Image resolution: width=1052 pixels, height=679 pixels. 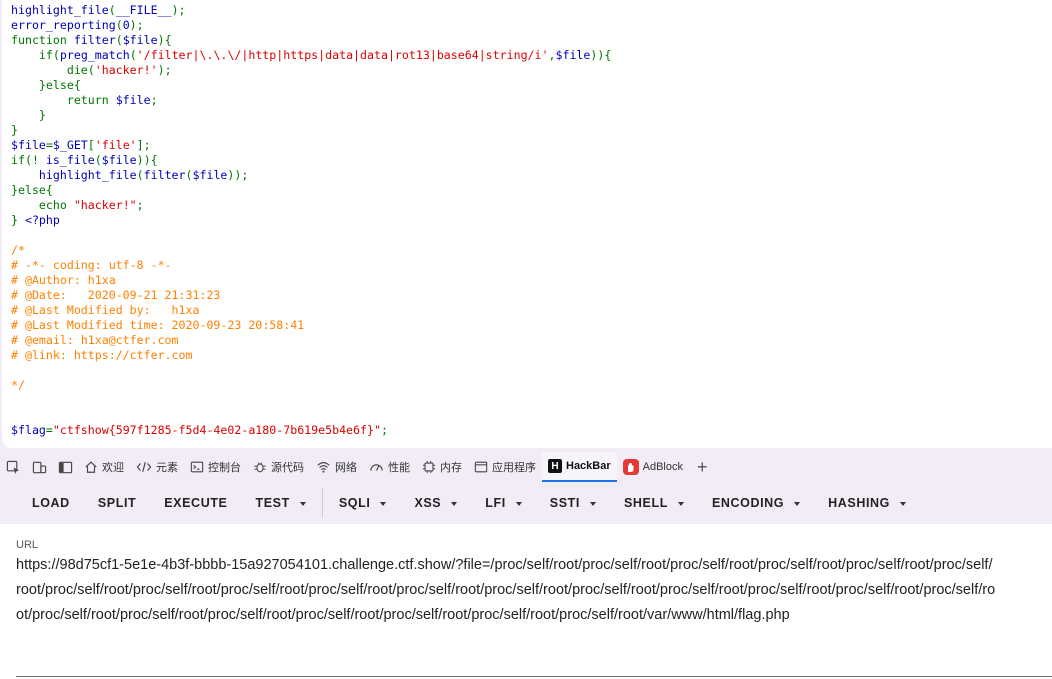 What do you see at coordinates (63, 100) in the screenshot?
I see `code-token: return` at bounding box center [63, 100].